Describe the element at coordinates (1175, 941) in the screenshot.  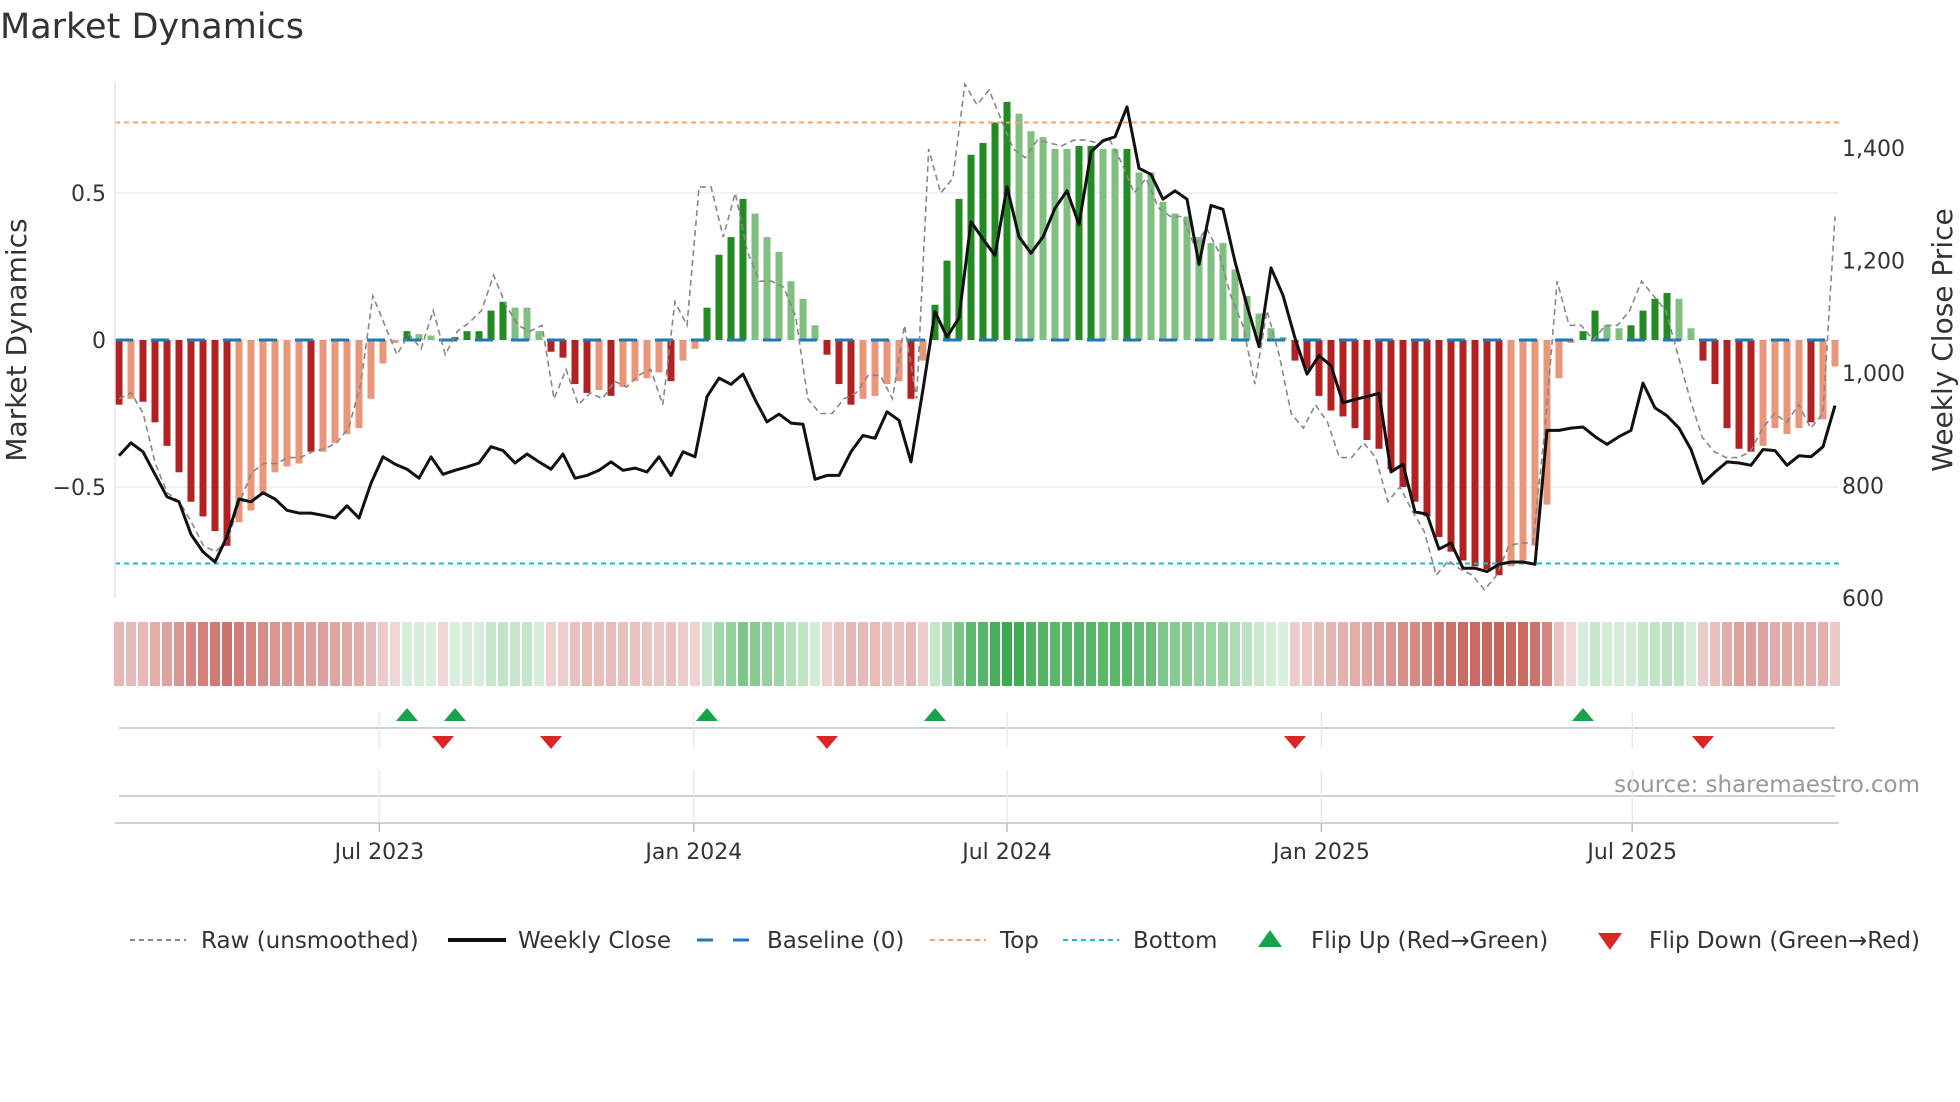
I see `legend-label: Bottom` at that location.